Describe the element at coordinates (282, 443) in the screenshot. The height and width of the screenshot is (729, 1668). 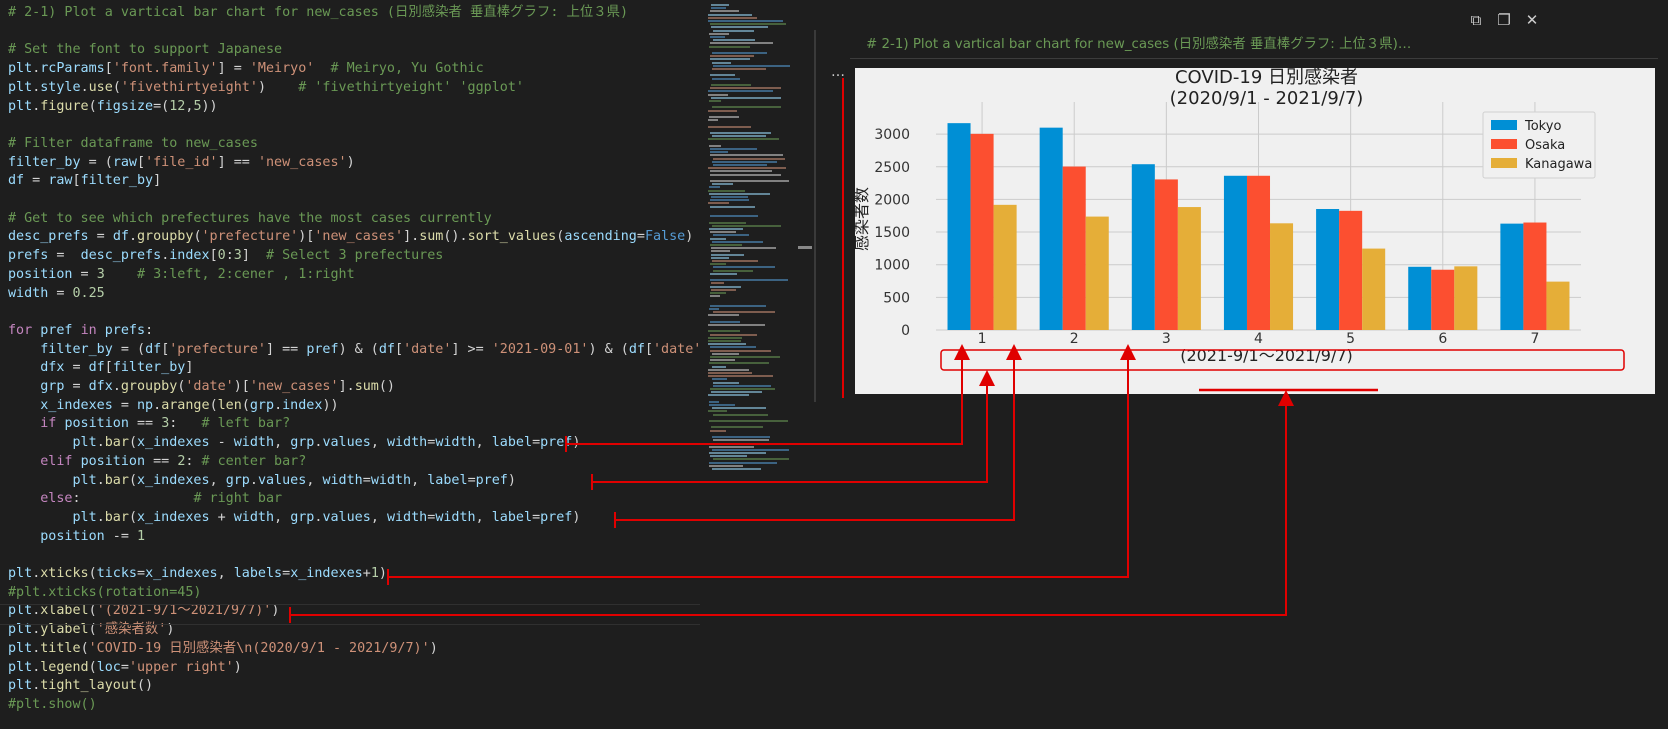
I see `code-token: ,` at that location.